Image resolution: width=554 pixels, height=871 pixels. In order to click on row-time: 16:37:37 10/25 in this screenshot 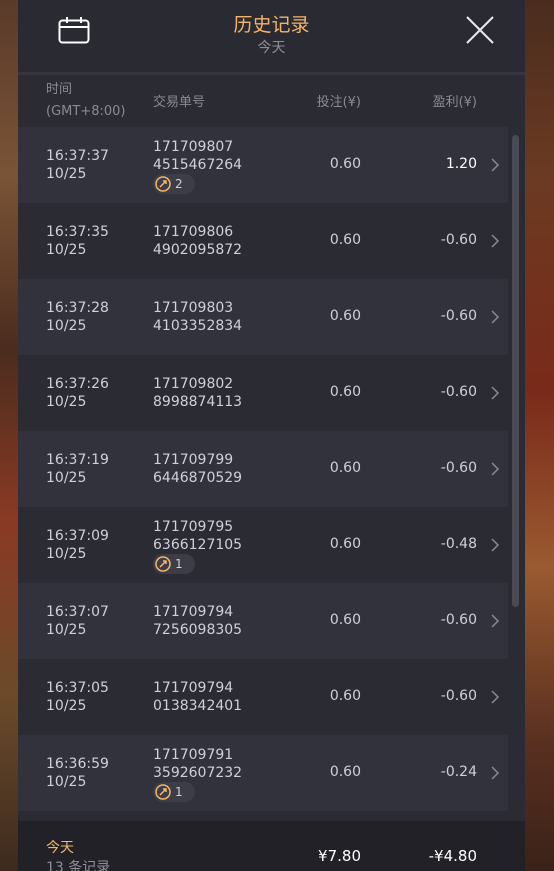, I will do `click(77, 165)`.